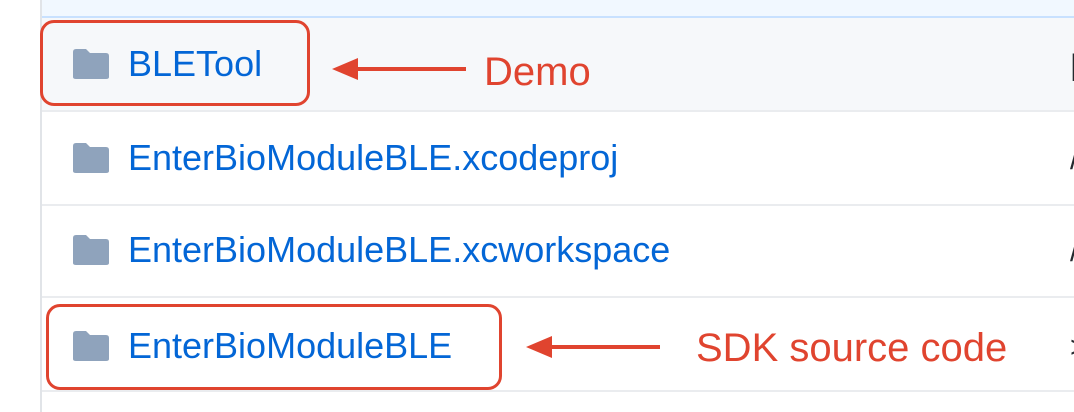 The width and height of the screenshot is (1074, 412). Describe the element at coordinates (274, 347) in the screenshot. I see `callout-box-sdk` at that location.